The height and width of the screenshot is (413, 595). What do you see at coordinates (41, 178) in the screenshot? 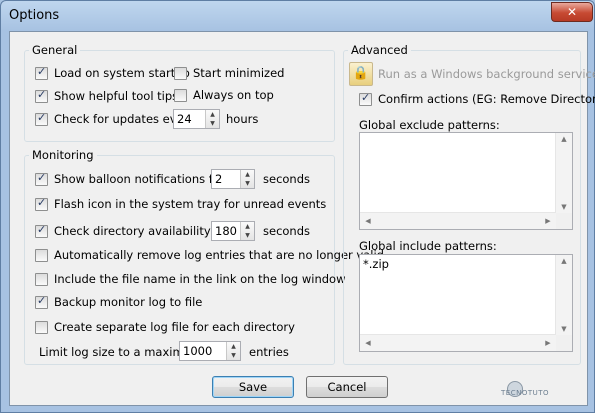
I see `balloon-checkbox` at bounding box center [41, 178].